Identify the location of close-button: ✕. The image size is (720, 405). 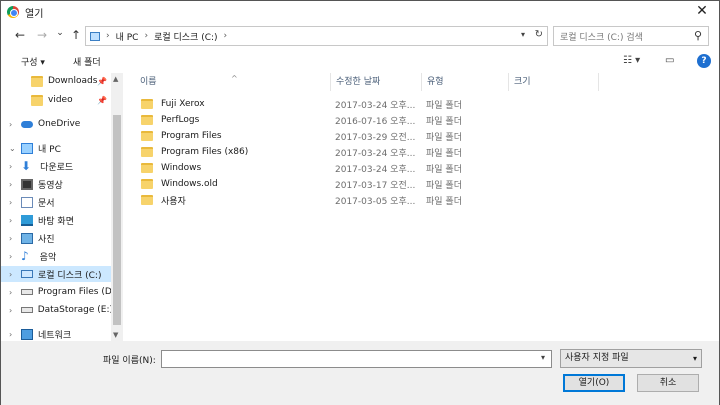
(702, 11).